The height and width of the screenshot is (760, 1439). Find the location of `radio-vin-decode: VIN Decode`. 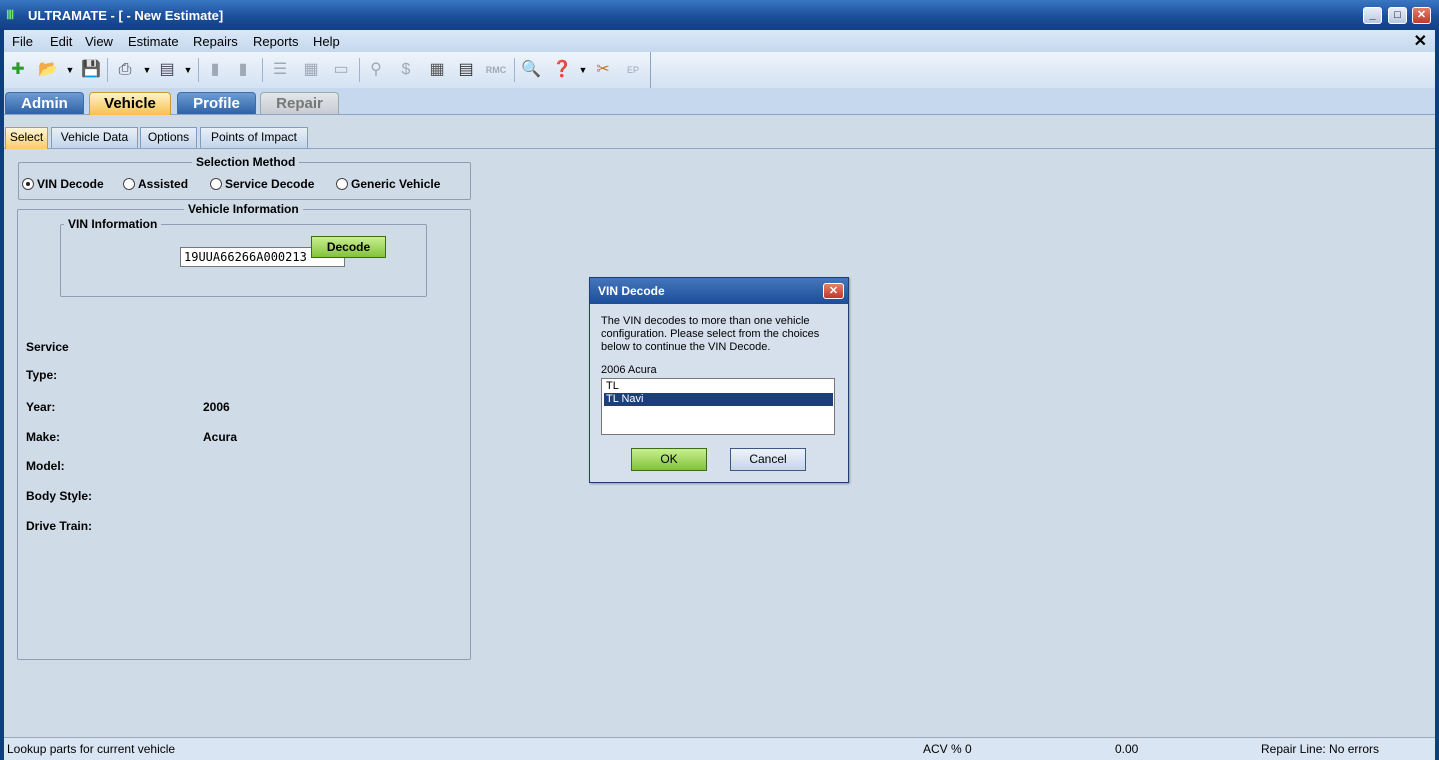

radio-vin-decode: VIN Decode is located at coordinates (63, 184).